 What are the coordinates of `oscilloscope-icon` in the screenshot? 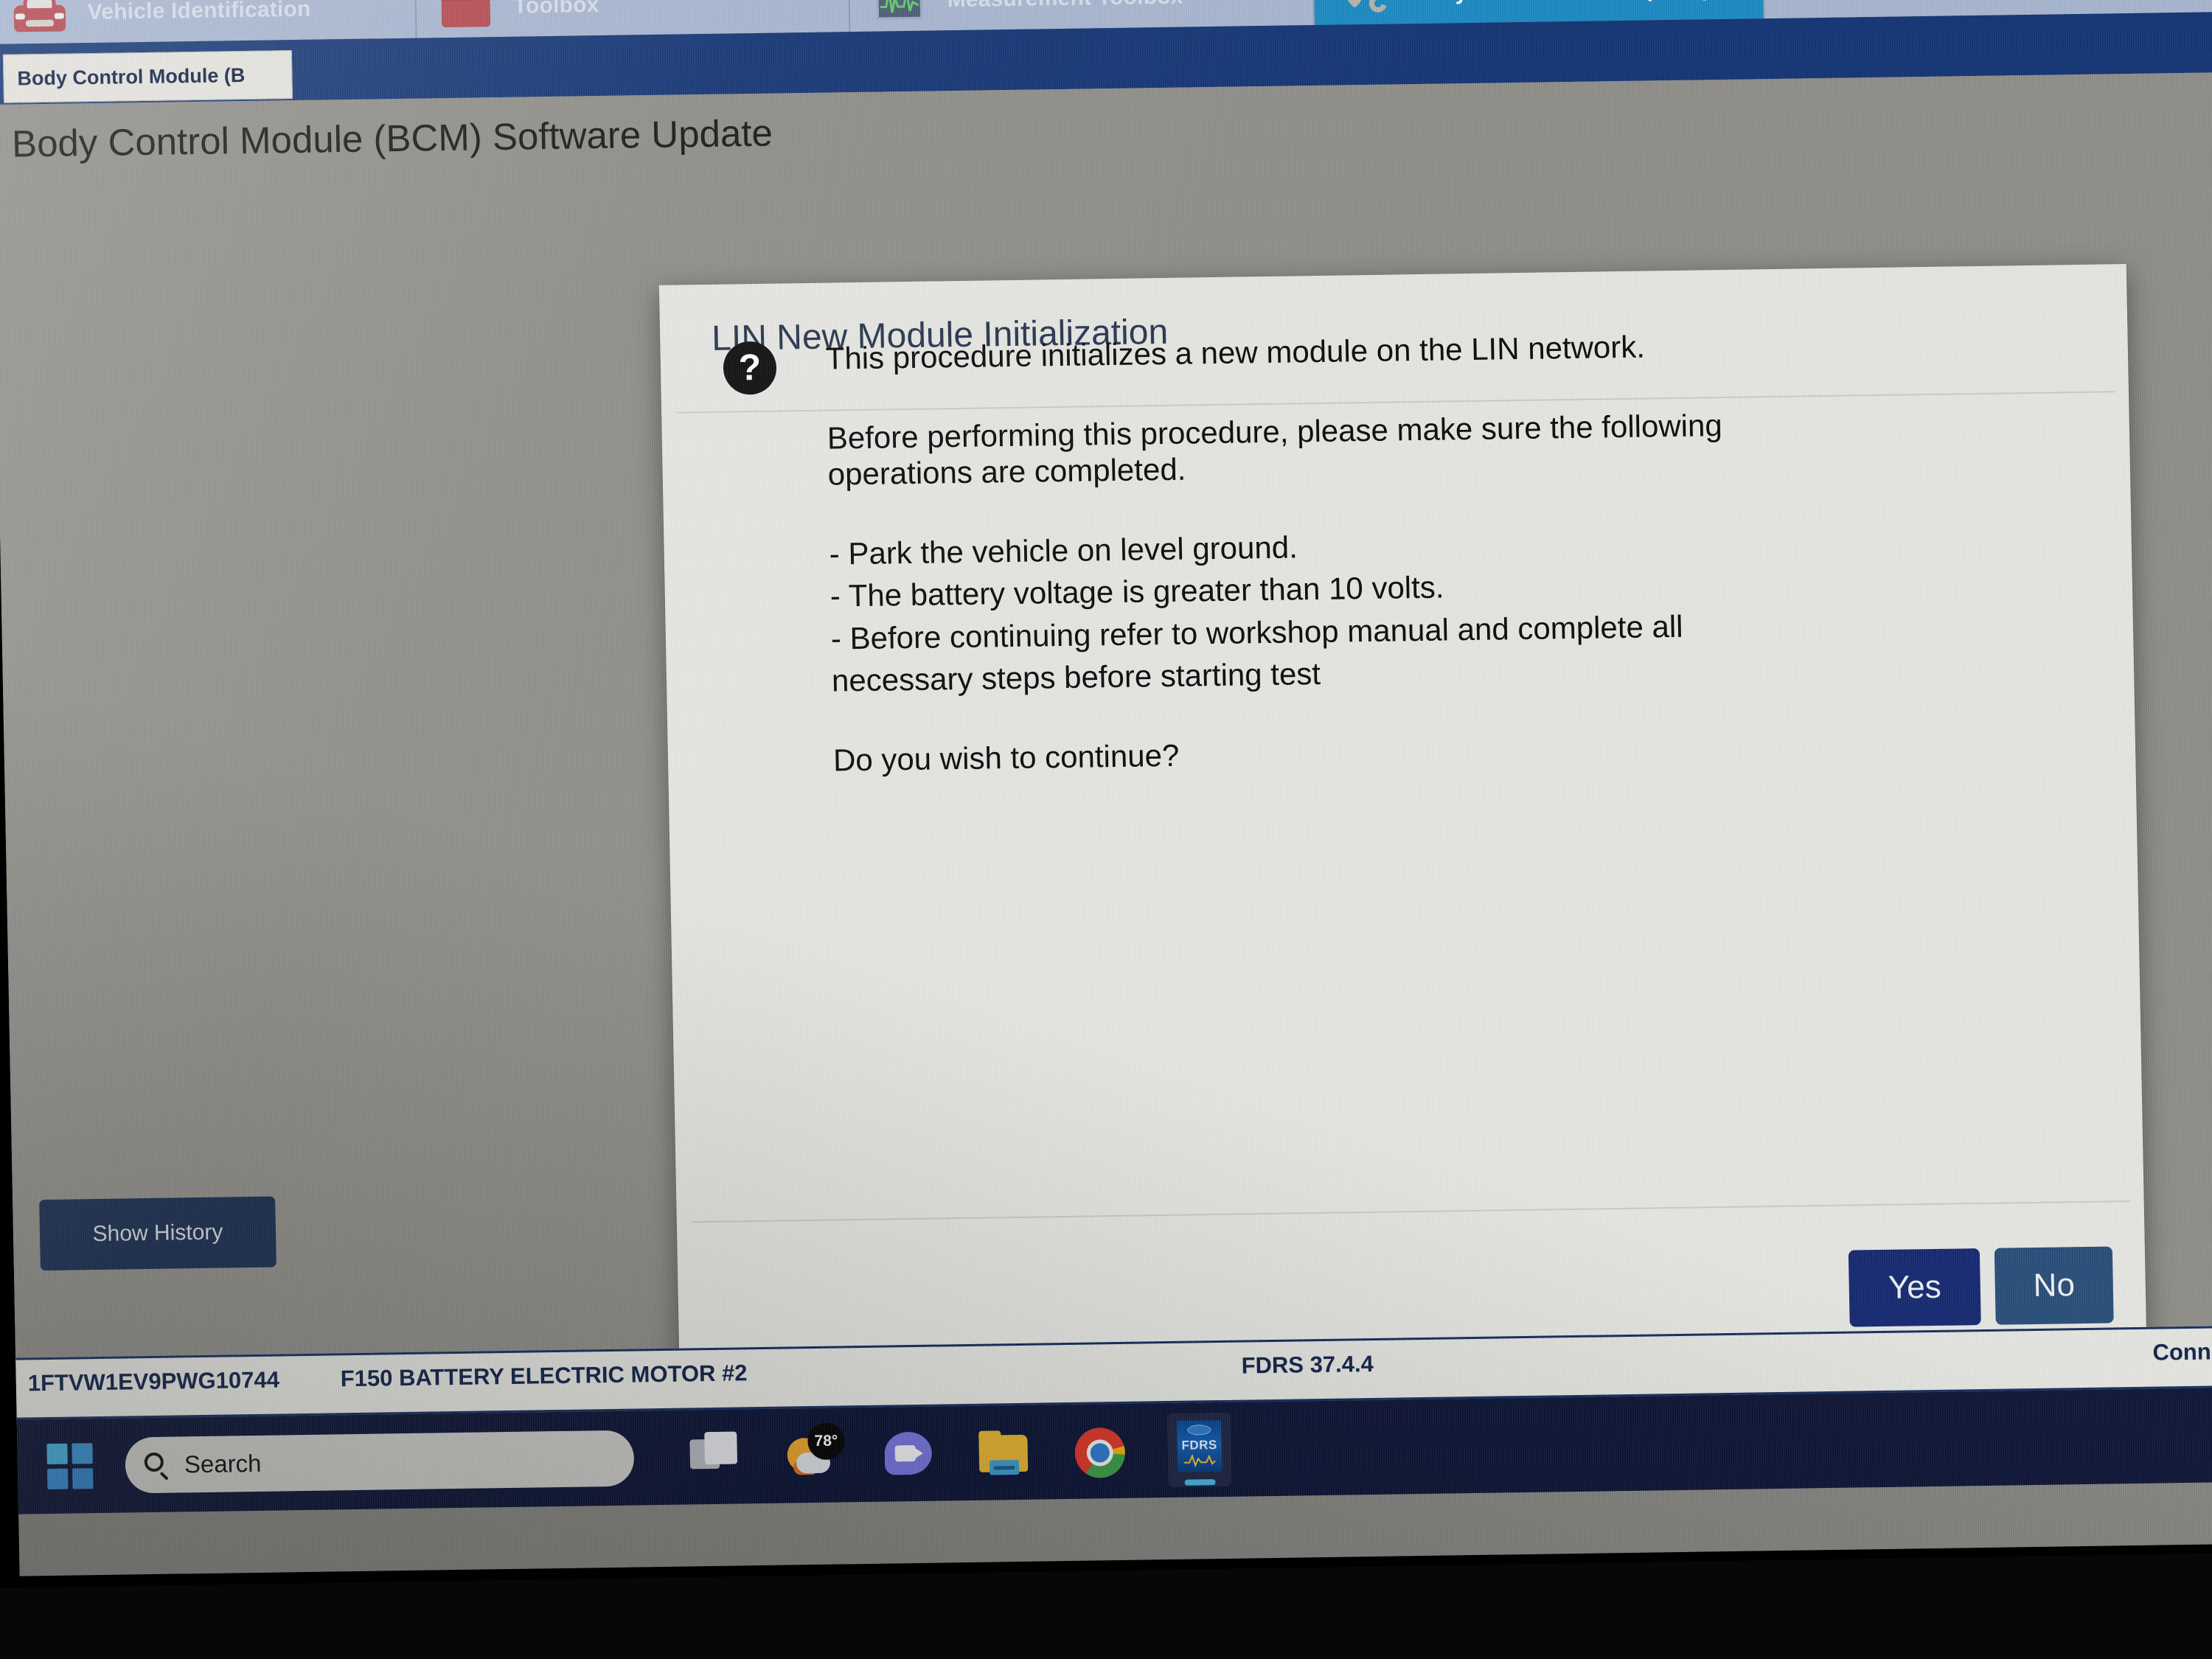 It's located at (899, 12).